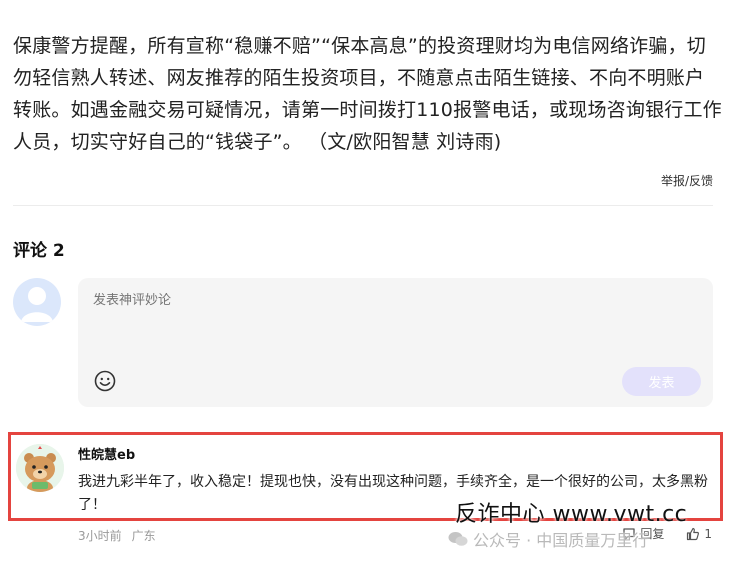  Describe the element at coordinates (693, 533) in the screenshot. I see `thumbs-up-icon` at that location.